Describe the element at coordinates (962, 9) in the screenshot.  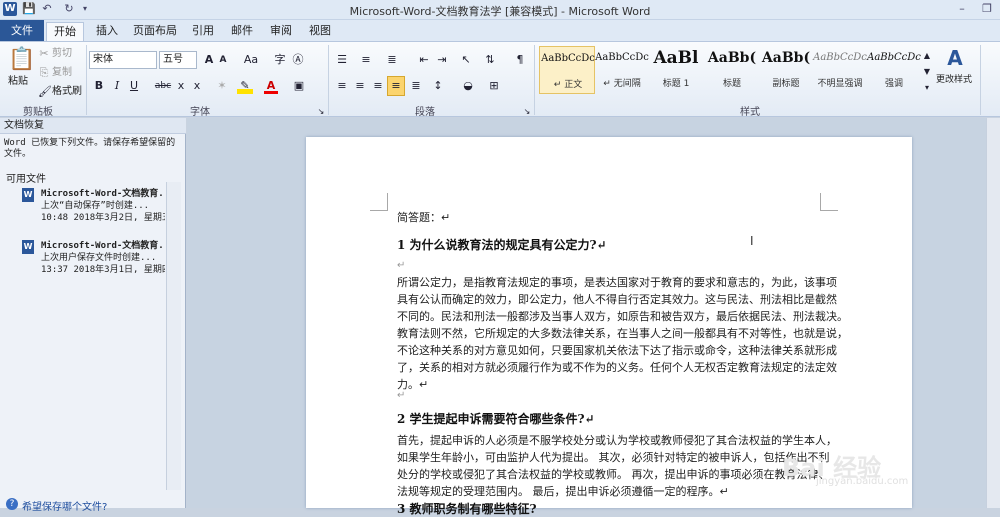
I see `minimize-icon: –` at that location.